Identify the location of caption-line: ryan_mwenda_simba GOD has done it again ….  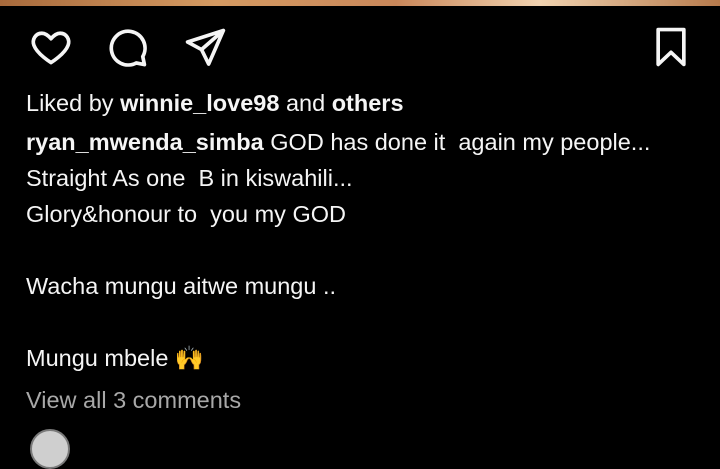
(366, 142).